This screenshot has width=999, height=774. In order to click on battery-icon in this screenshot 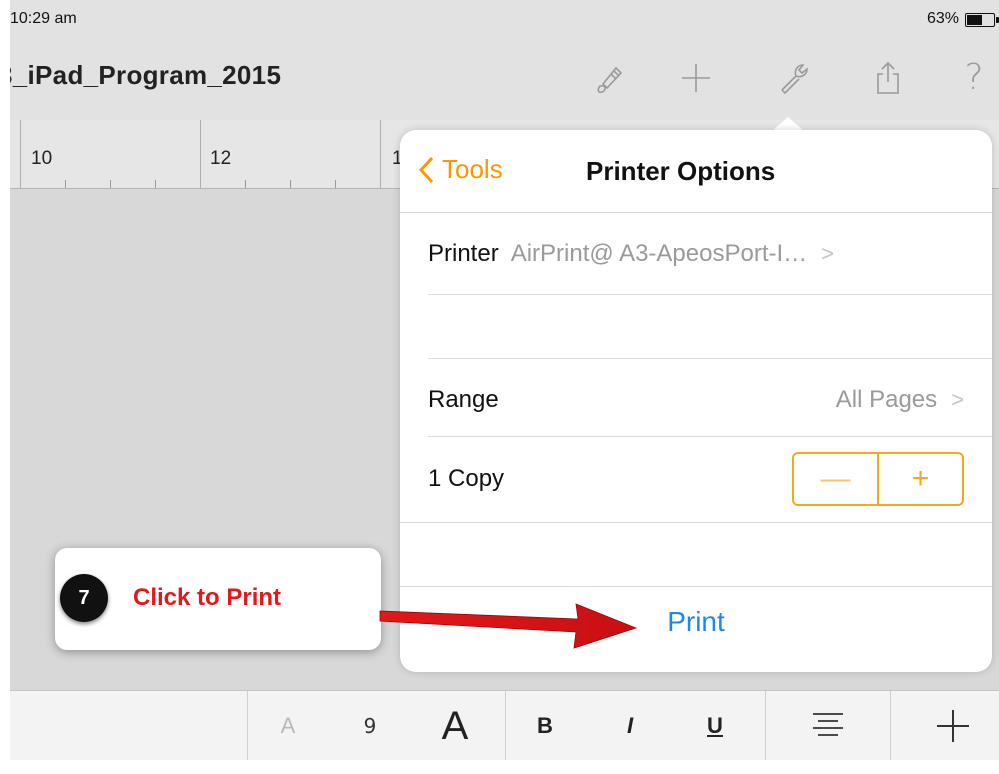, I will do `click(982, 20)`.